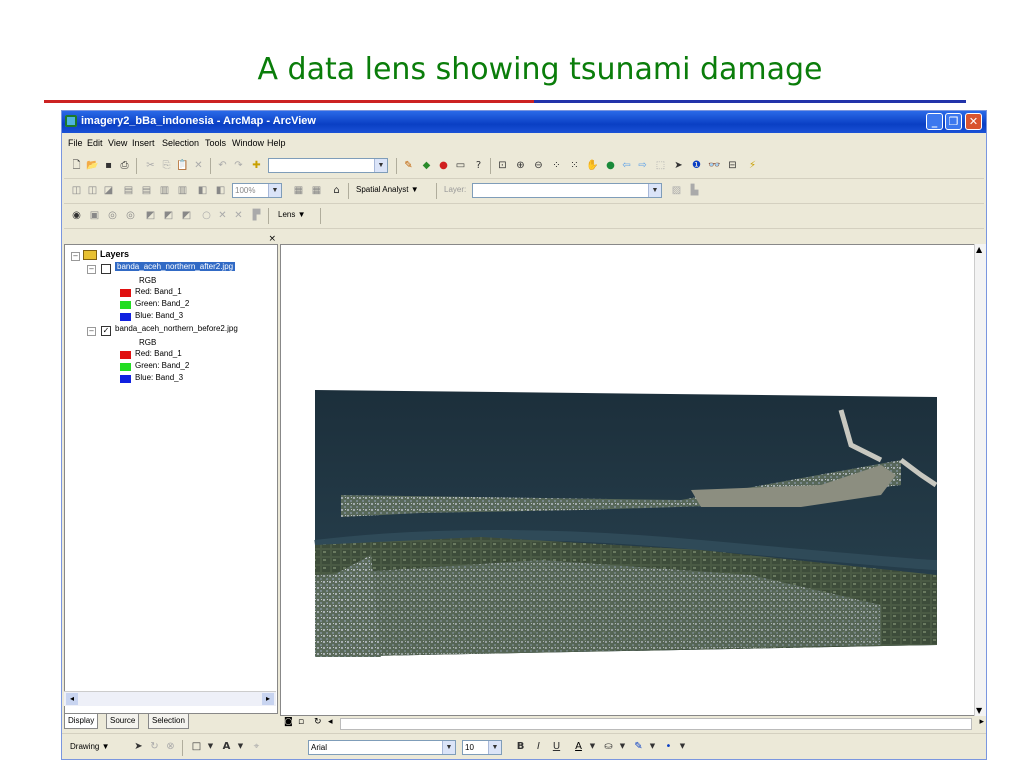  What do you see at coordinates (89, 746) in the screenshot?
I see `drawing-menu: Drawing ▼` at bounding box center [89, 746].